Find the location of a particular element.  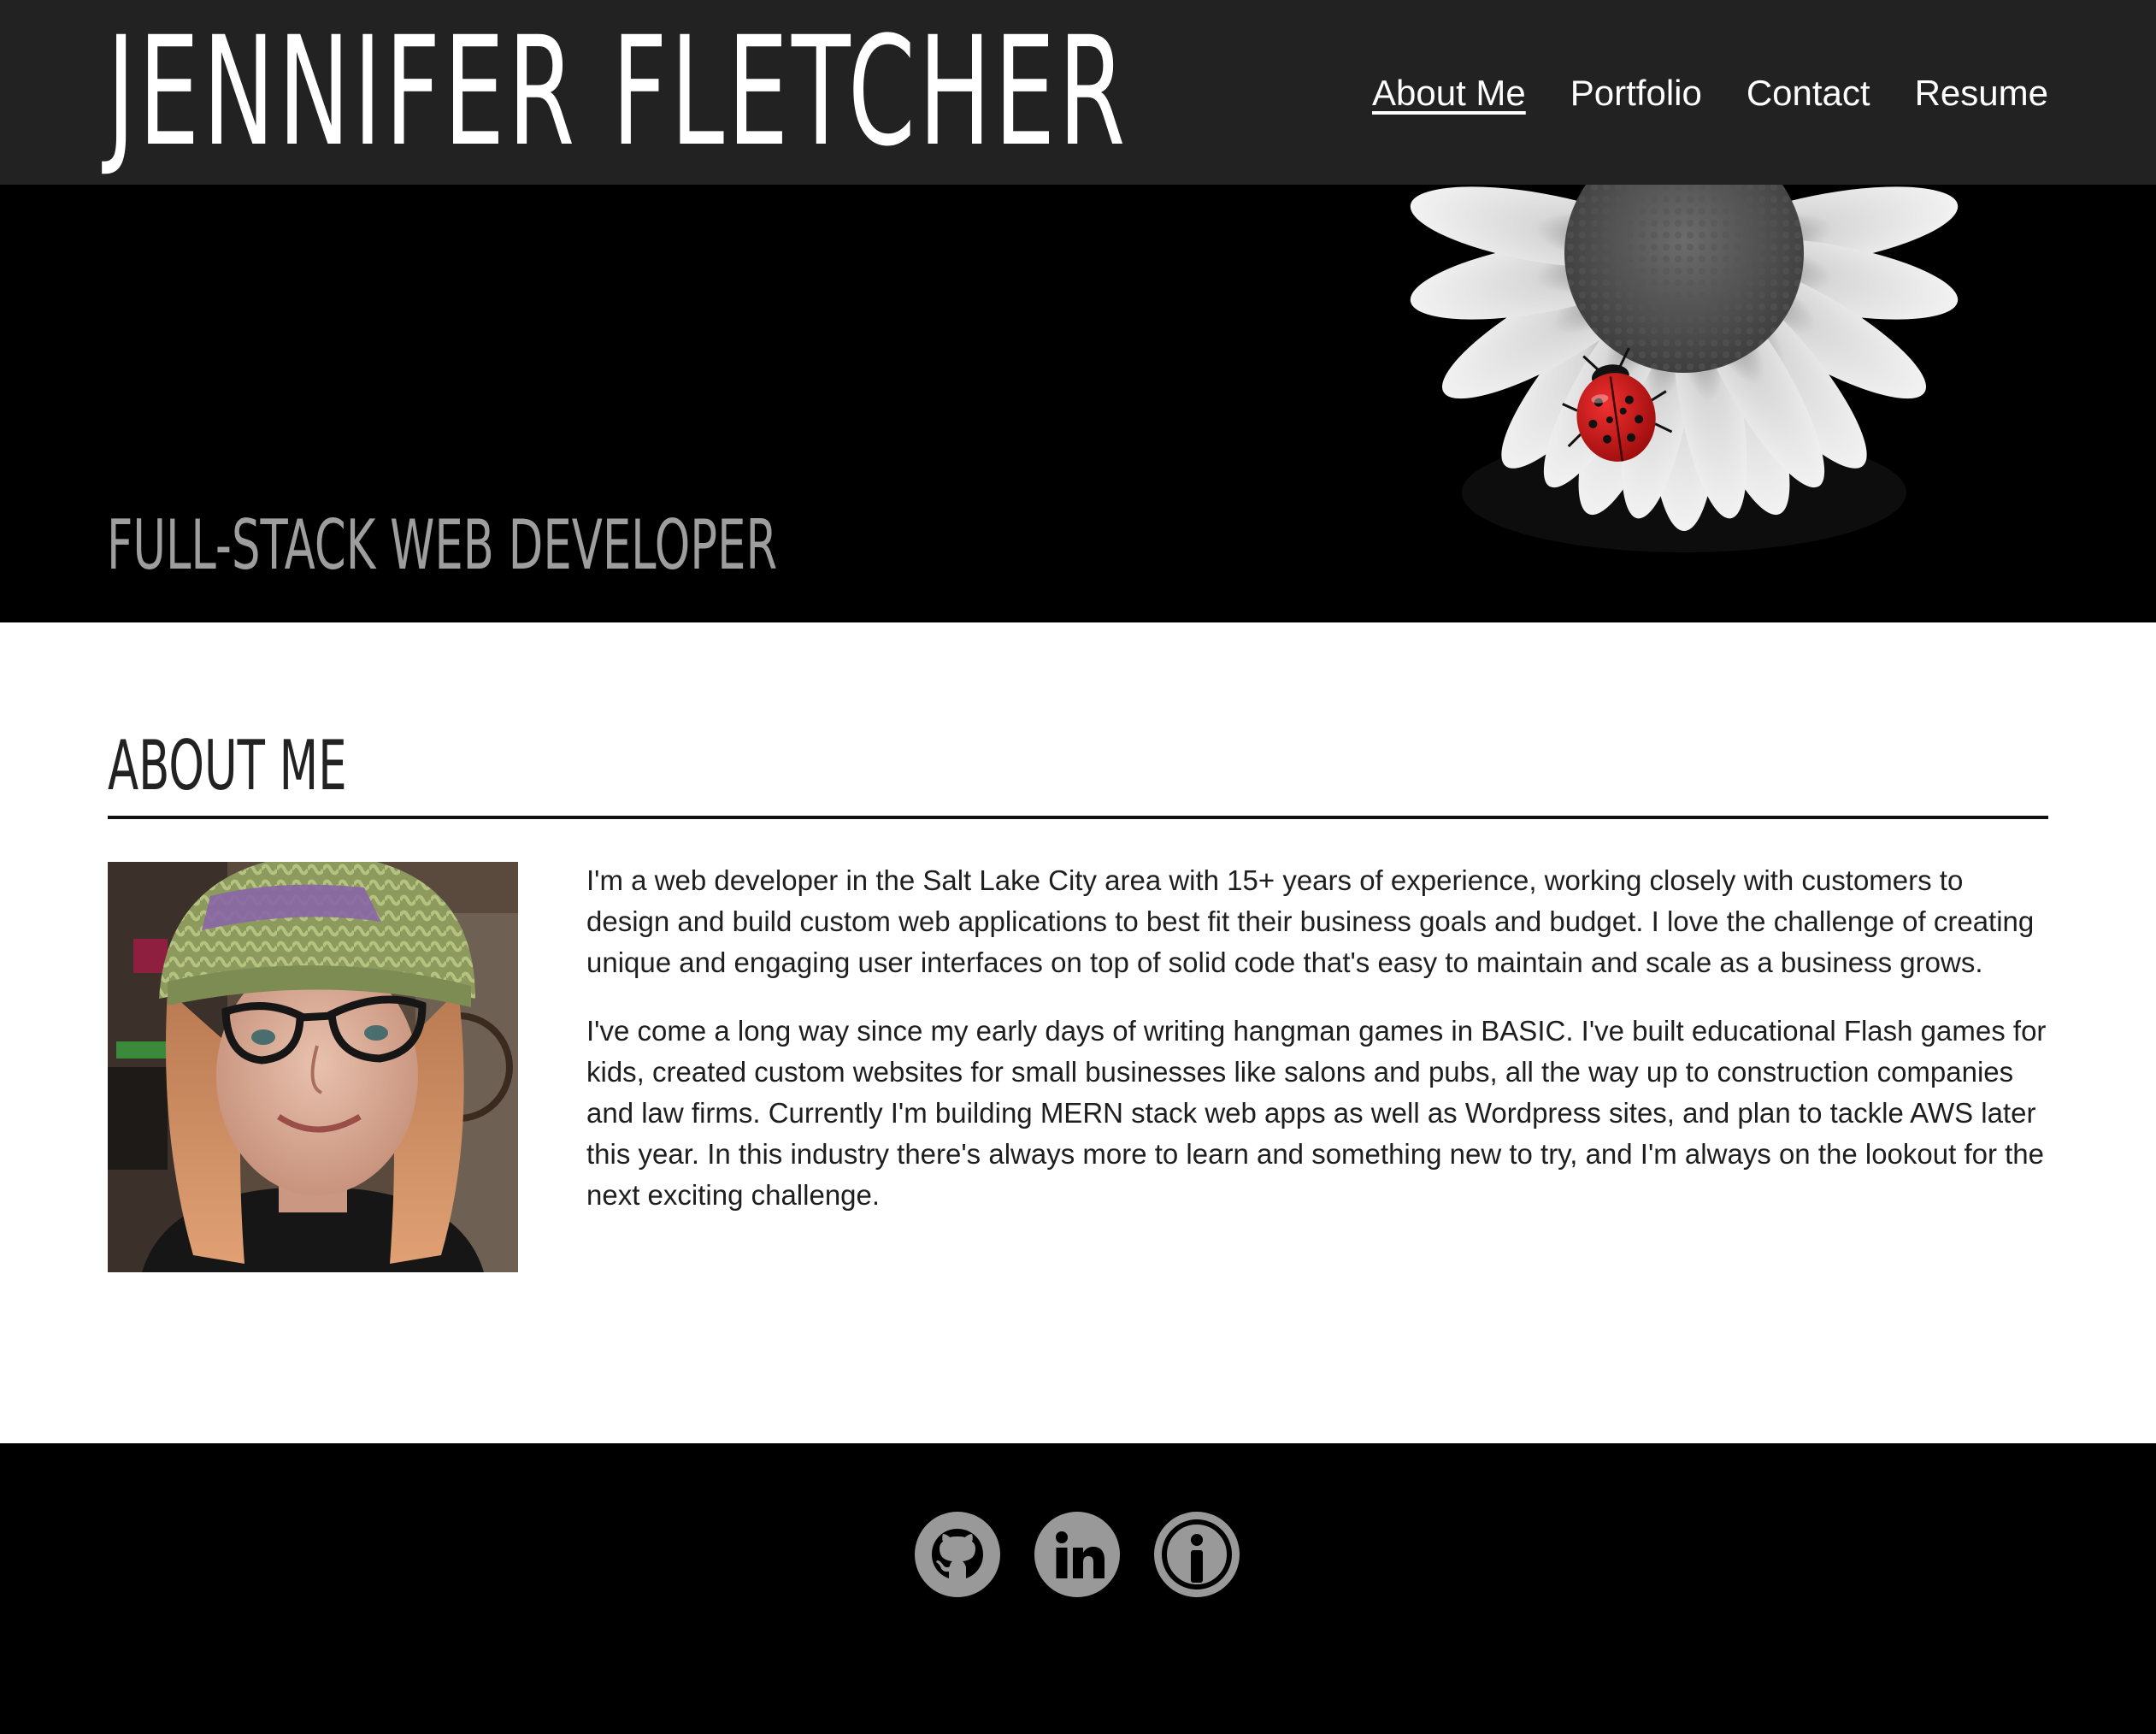

nav-link-about-me: About Me is located at coordinates (1449, 93).